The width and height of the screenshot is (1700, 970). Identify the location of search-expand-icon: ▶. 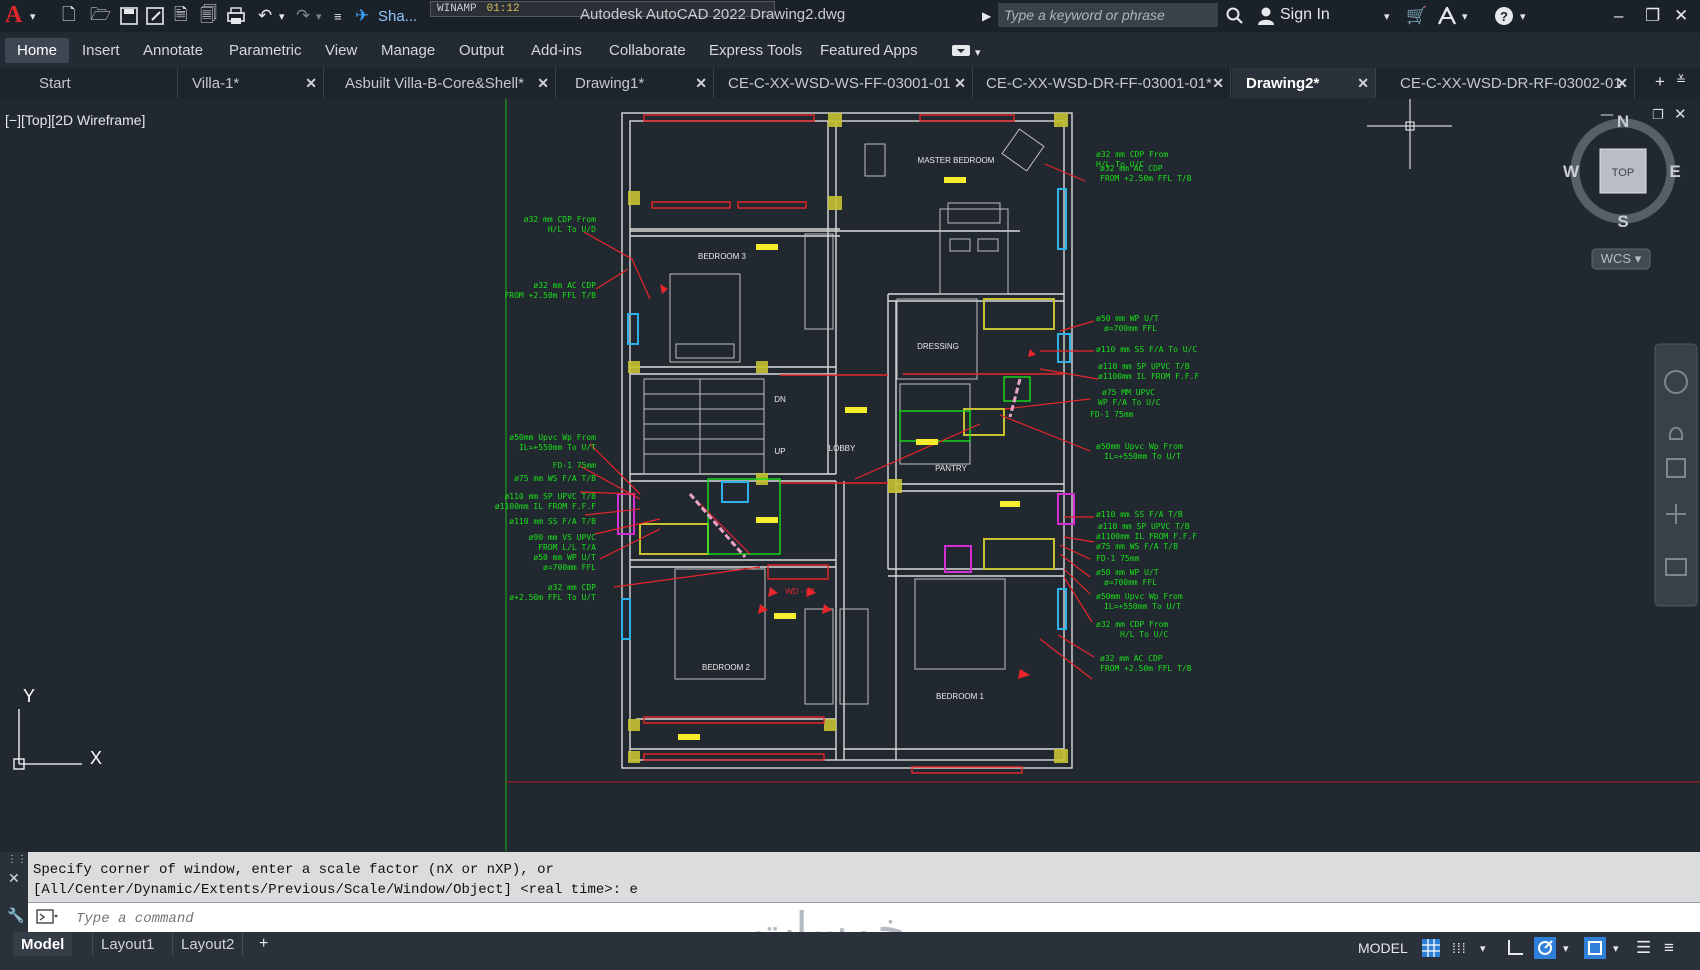
(986, 16).